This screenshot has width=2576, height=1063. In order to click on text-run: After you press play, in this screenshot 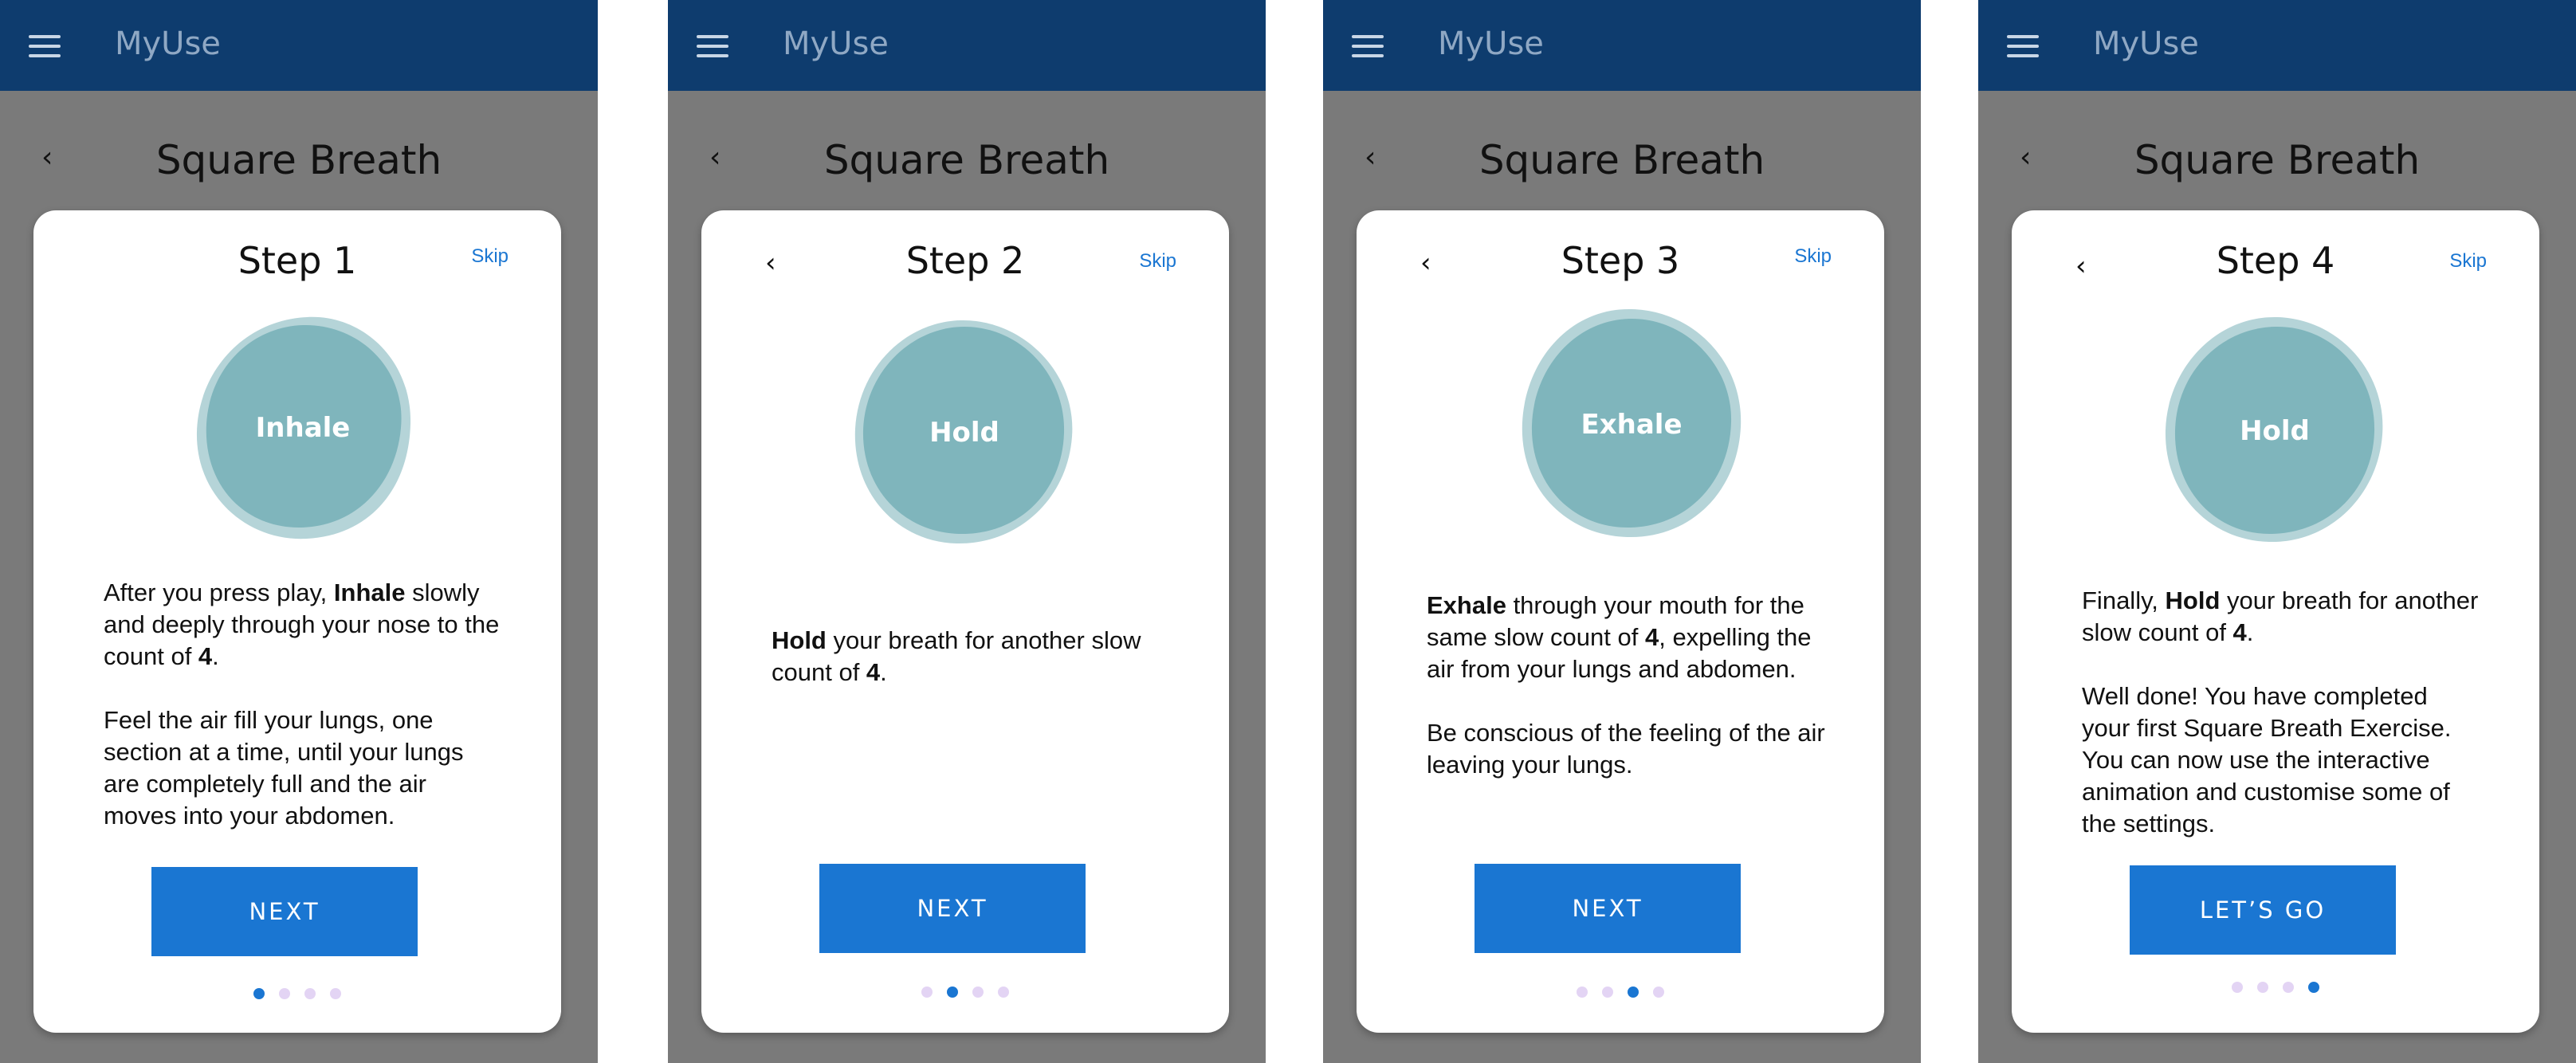, I will do `click(219, 592)`.